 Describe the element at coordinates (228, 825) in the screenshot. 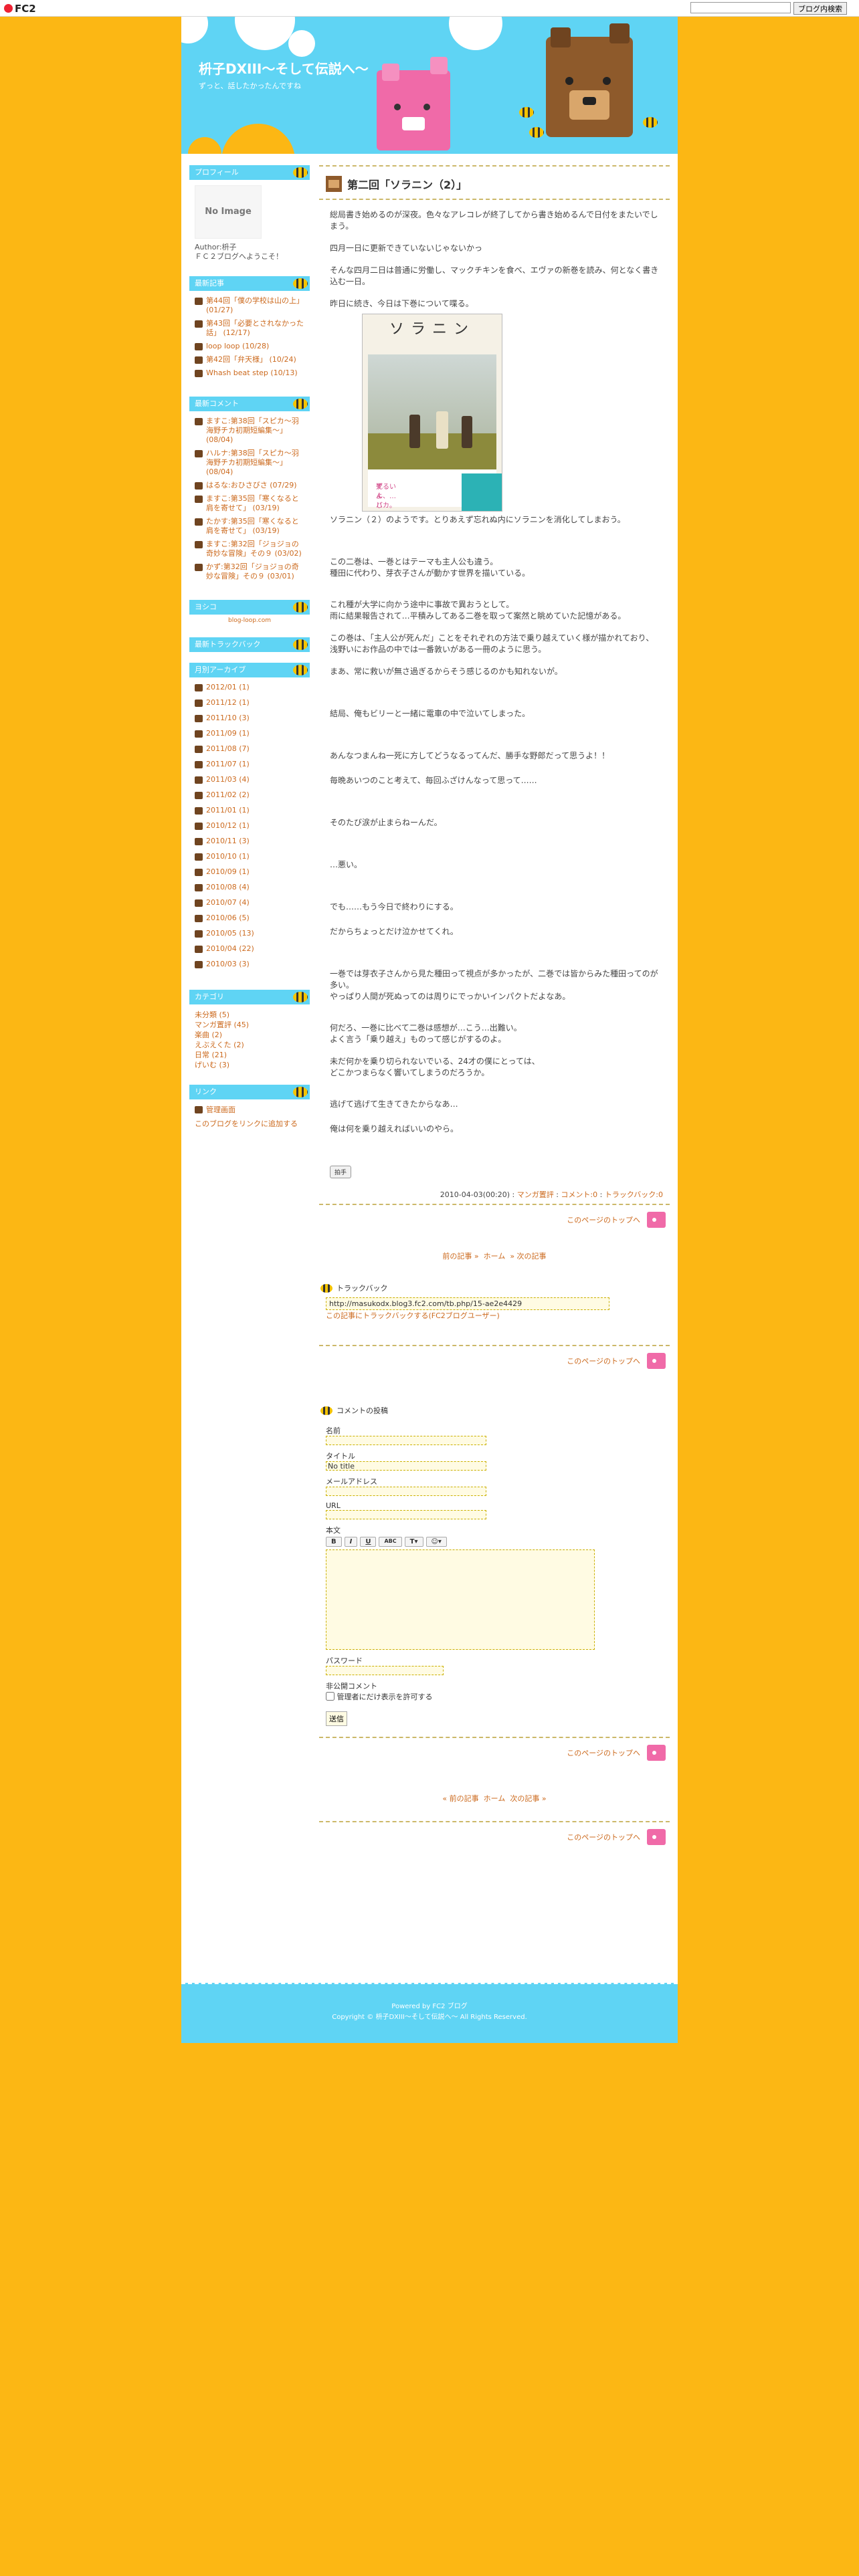

I see `archive-link: 2010/12 (1)` at that location.